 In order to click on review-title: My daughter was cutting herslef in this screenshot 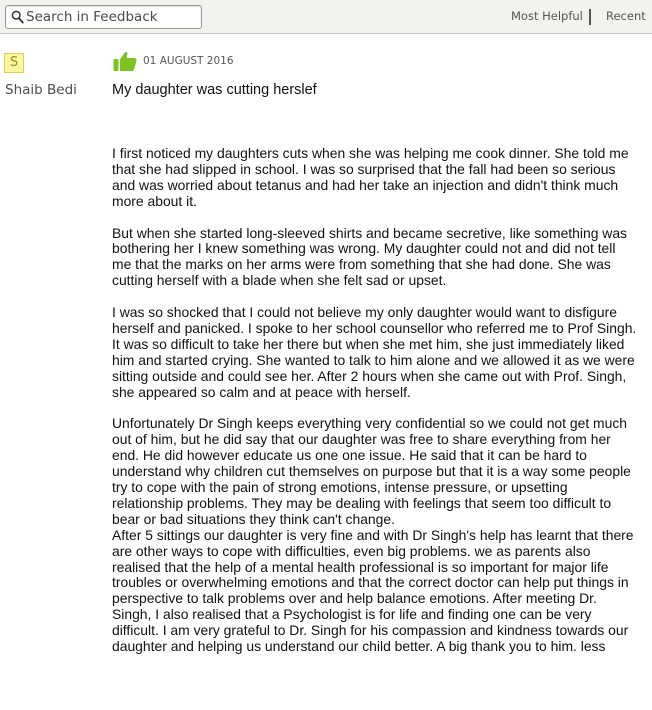, I will do `click(214, 90)`.